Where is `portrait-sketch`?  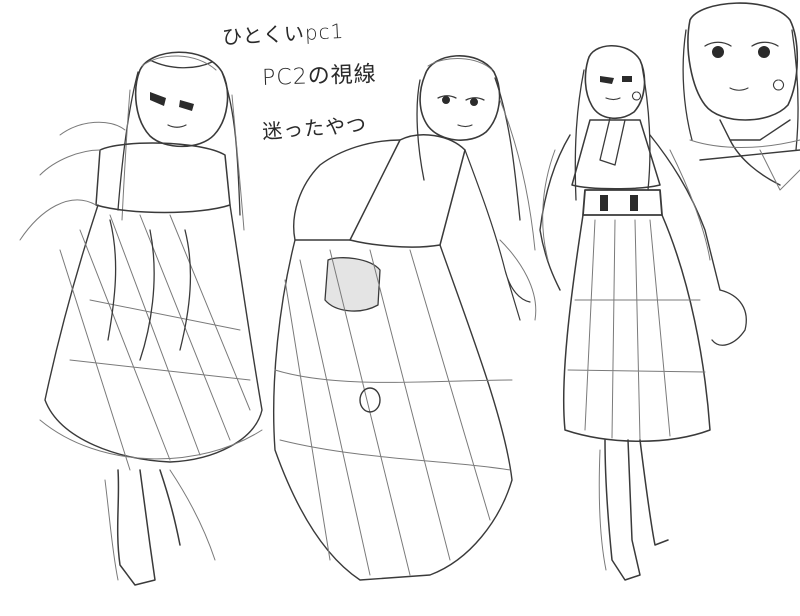
portrait-sketch is located at coordinates (741, 96).